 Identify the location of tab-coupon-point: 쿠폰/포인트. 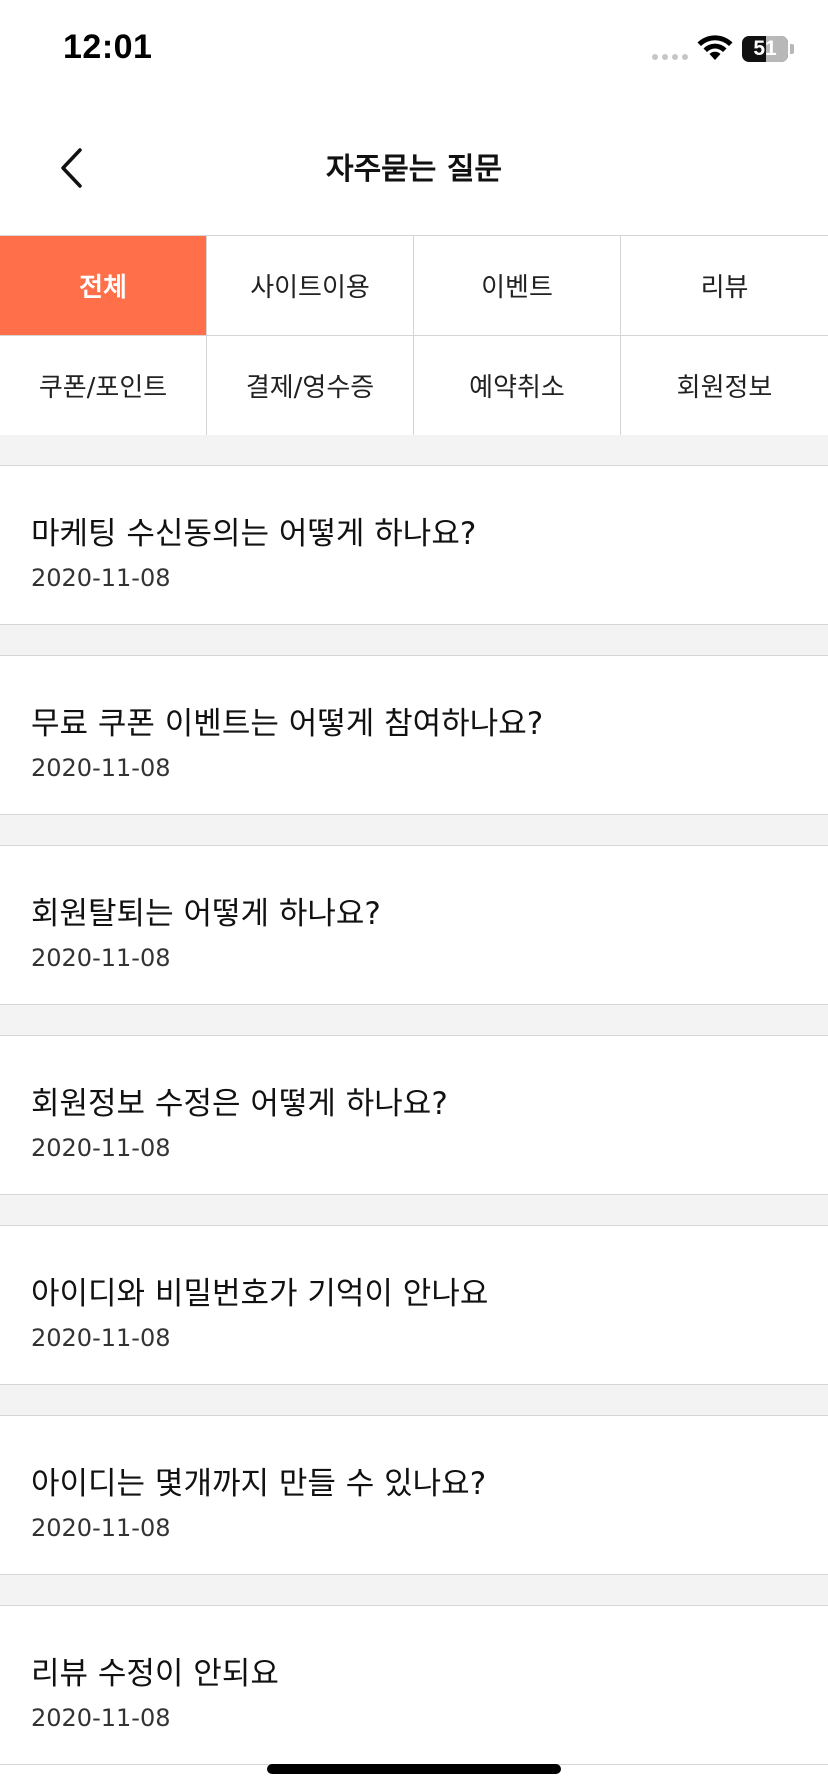
(103, 386).